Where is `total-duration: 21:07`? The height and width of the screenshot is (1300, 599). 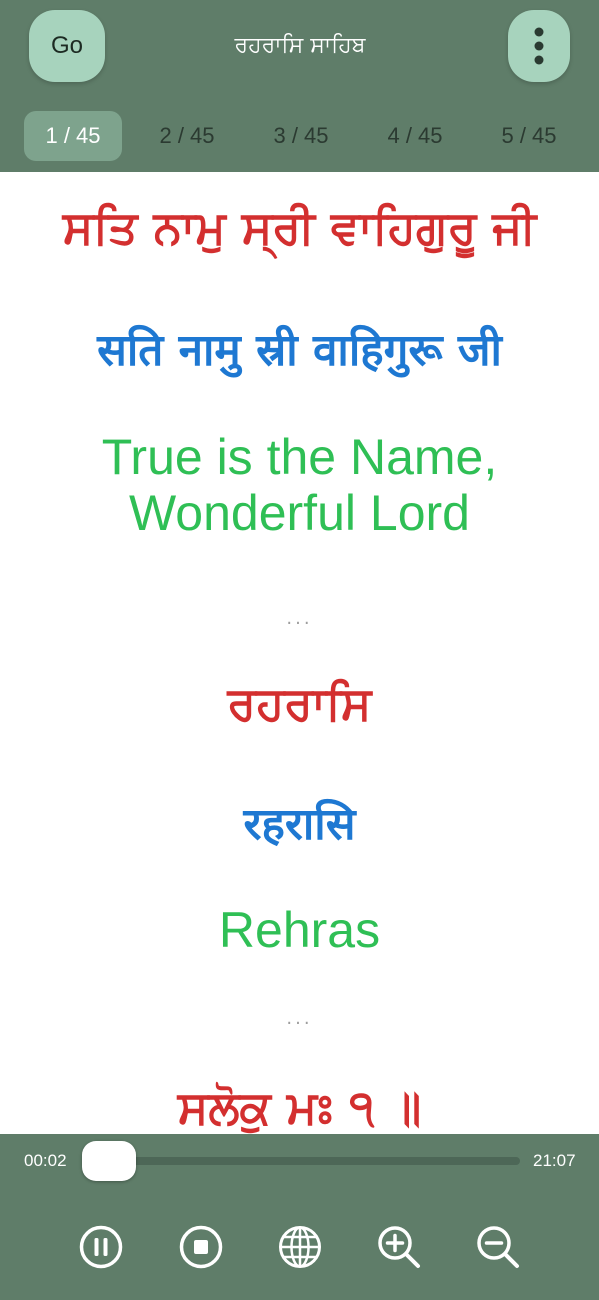
total-duration: 21:07 is located at coordinates (554, 1160).